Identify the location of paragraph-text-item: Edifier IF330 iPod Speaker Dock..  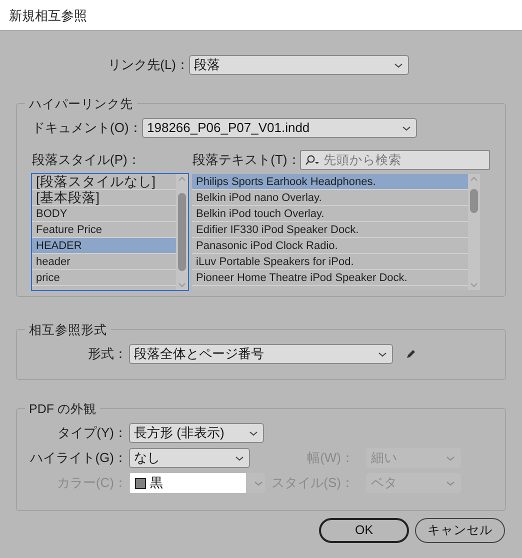
(330, 230).